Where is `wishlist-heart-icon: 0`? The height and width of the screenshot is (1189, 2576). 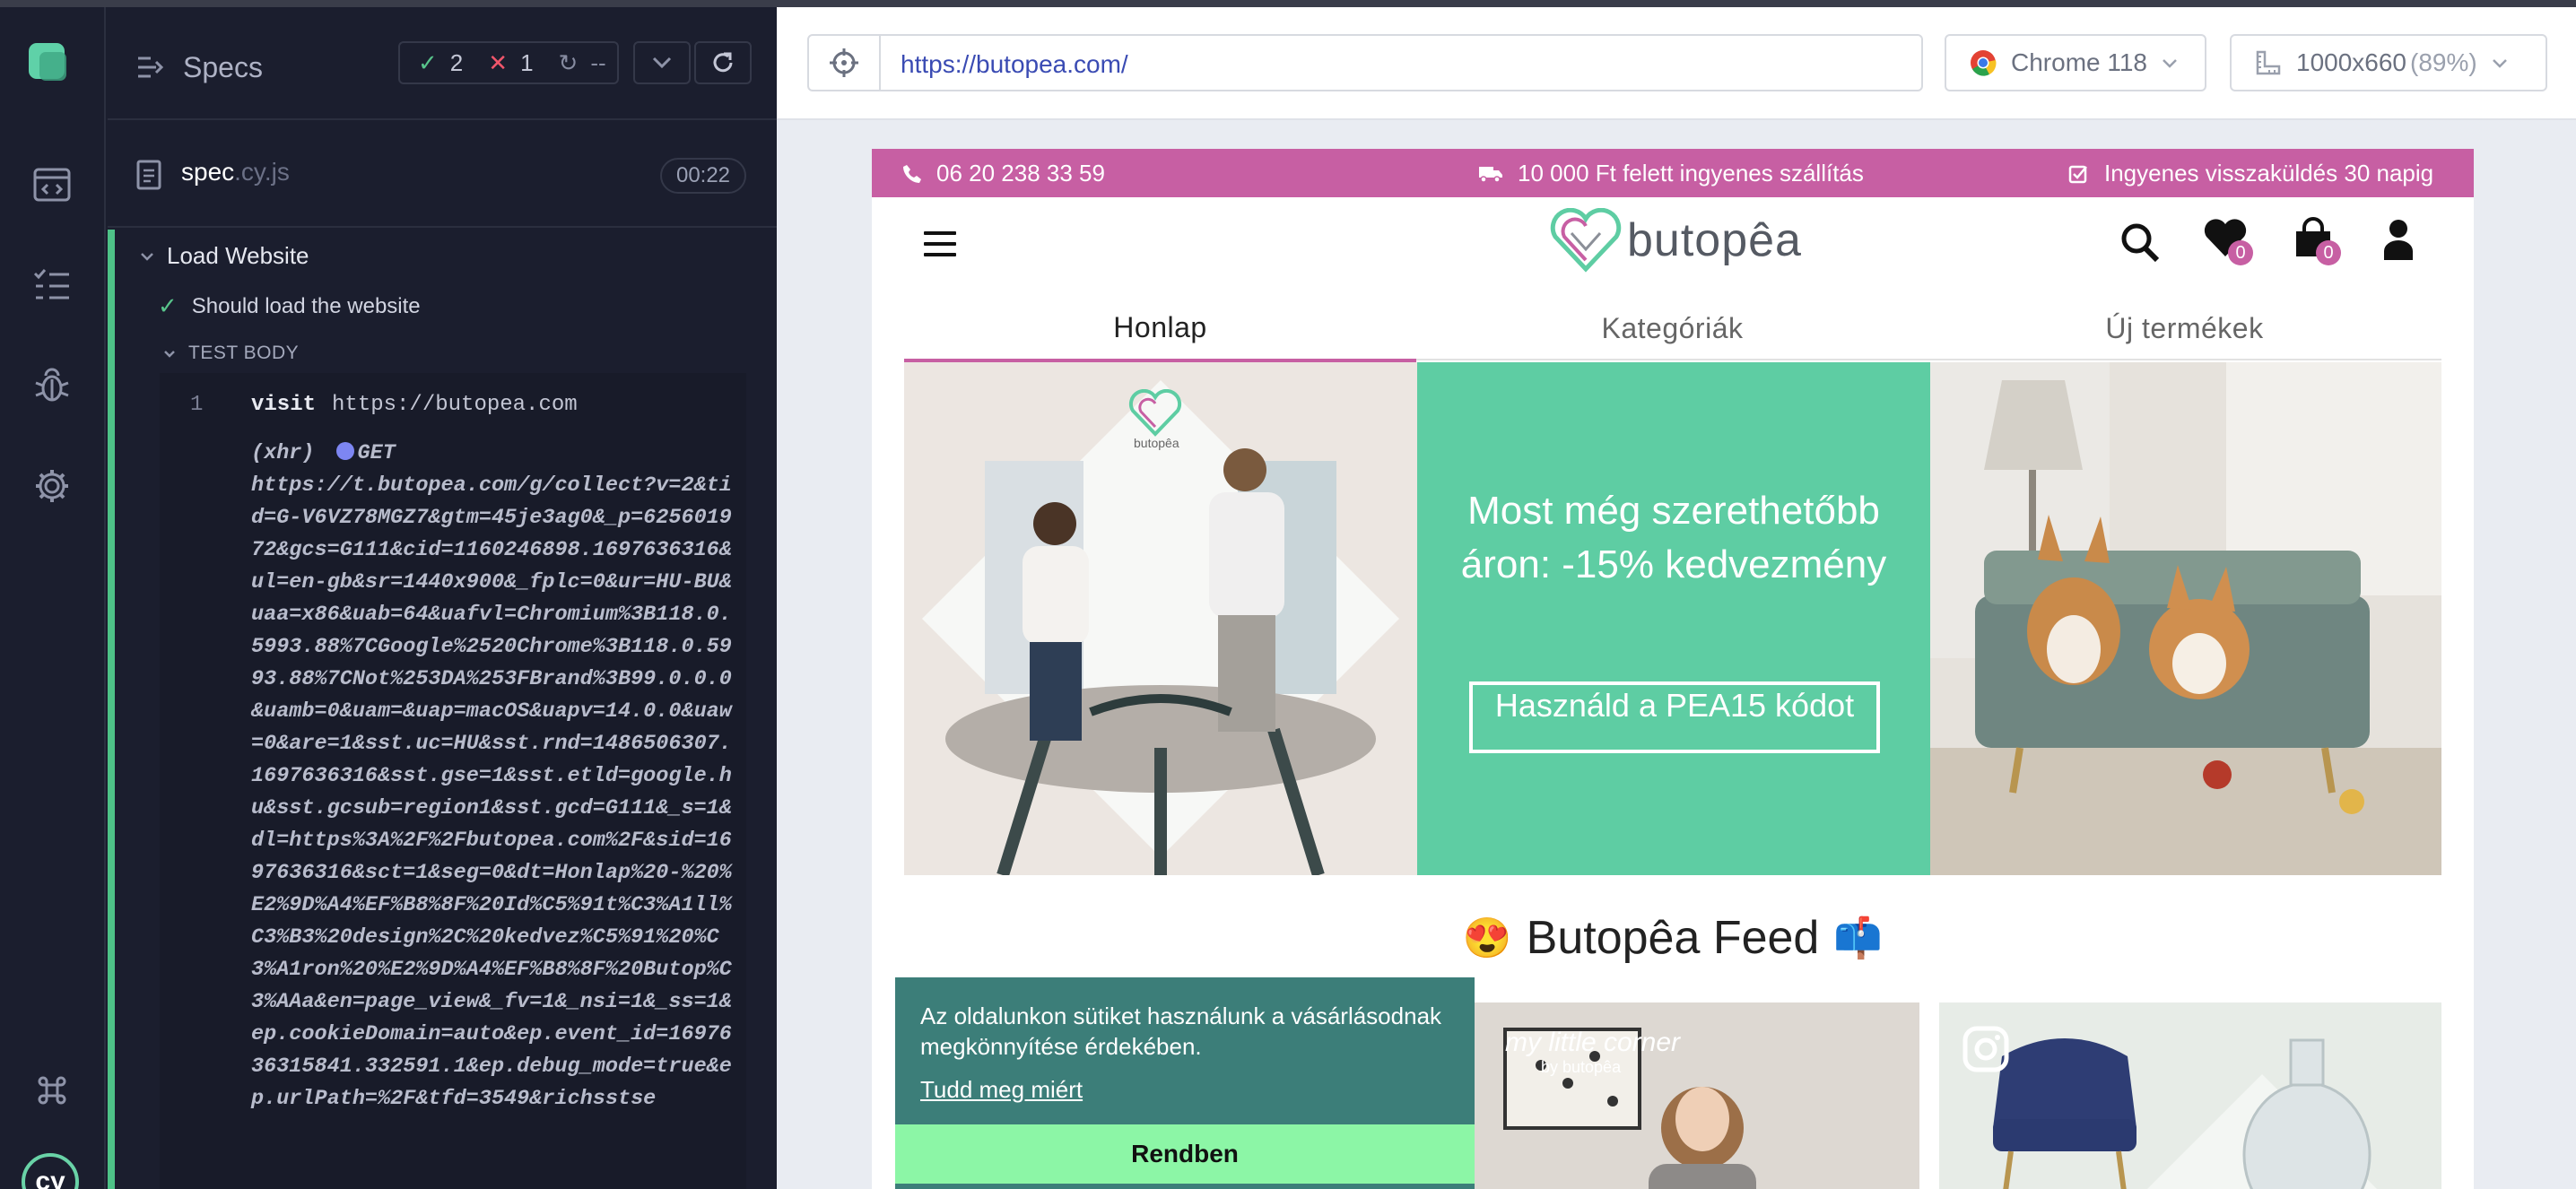 wishlist-heart-icon: 0 is located at coordinates (2228, 241).